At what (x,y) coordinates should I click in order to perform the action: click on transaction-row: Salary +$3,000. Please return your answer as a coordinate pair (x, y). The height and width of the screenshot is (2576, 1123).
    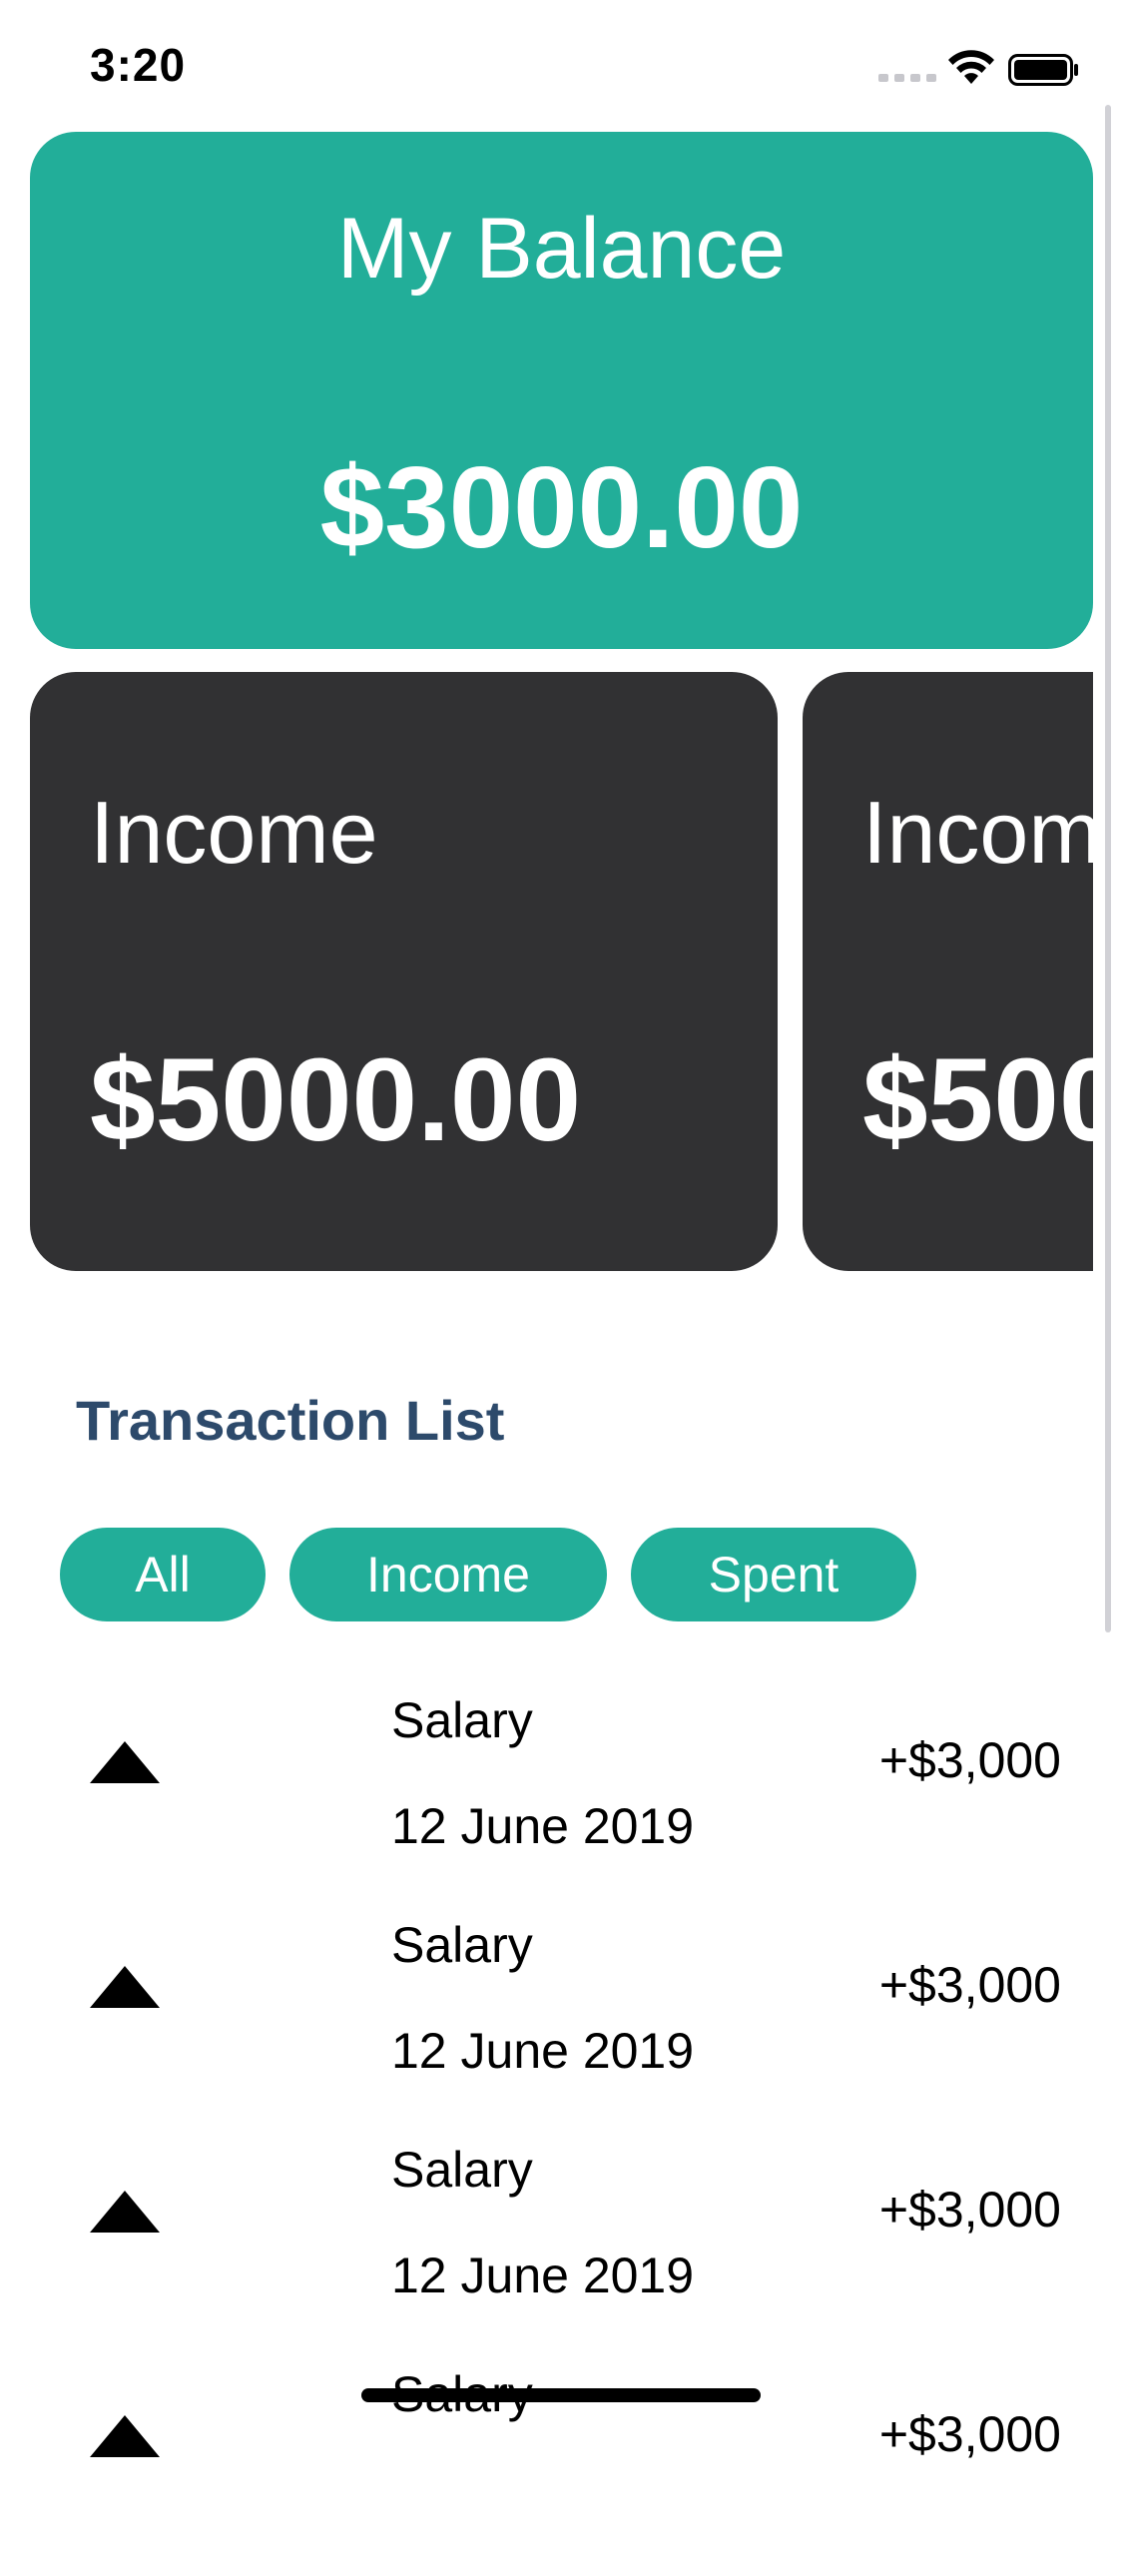
    Looking at the image, I should click on (561, 2463).